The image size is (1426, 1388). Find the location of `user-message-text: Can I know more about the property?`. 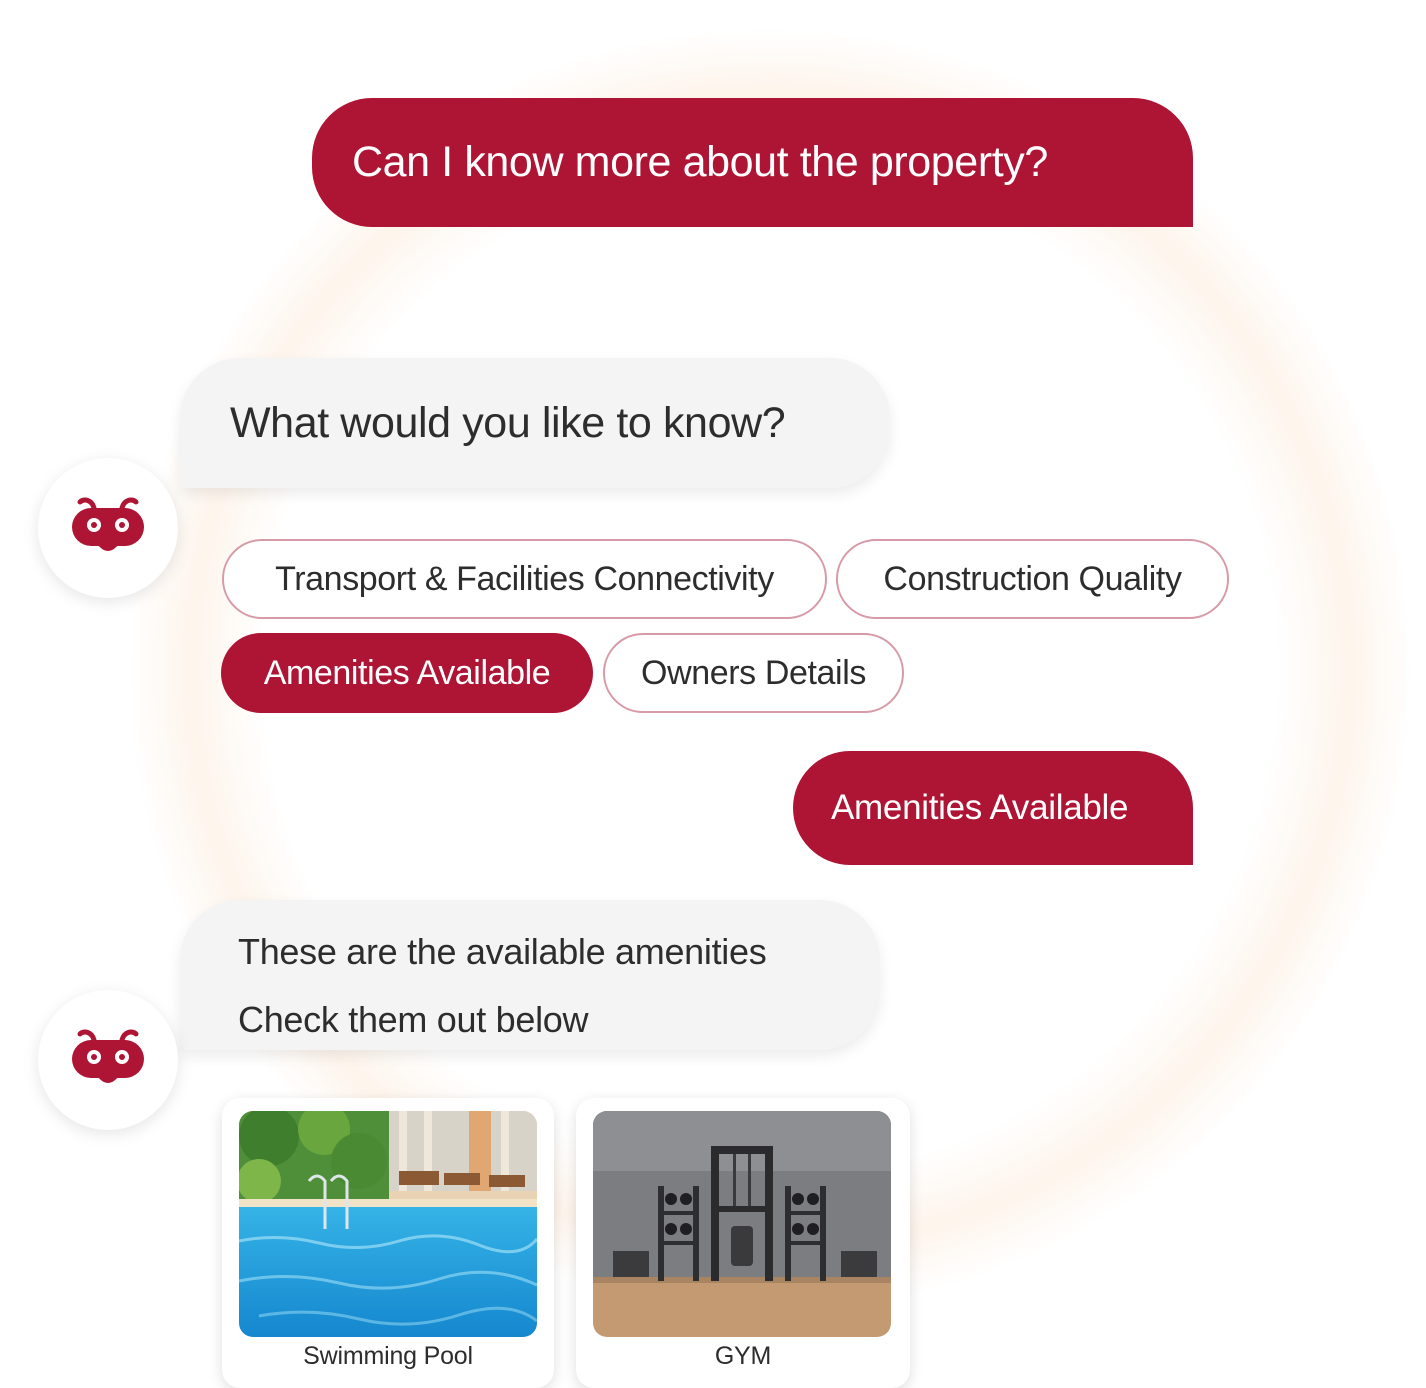

user-message-text: Can I know more about the property? is located at coordinates (700, 162).